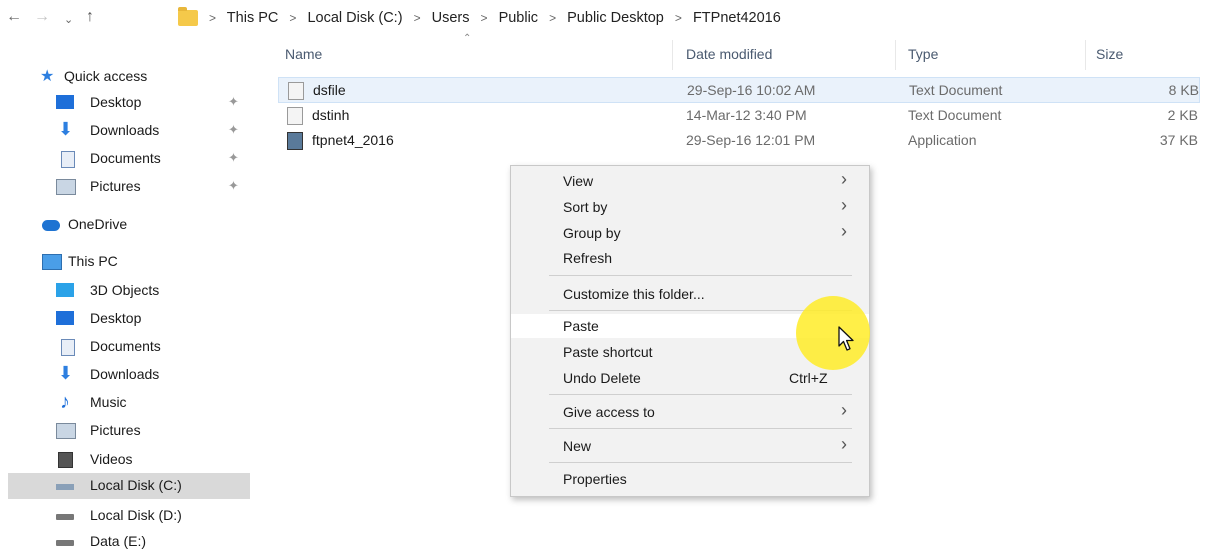  What do you see at coordinates (602, 378) in the screenshot?
I see `menu-item-label: Undo Delete` at bounding box center [602, 378].